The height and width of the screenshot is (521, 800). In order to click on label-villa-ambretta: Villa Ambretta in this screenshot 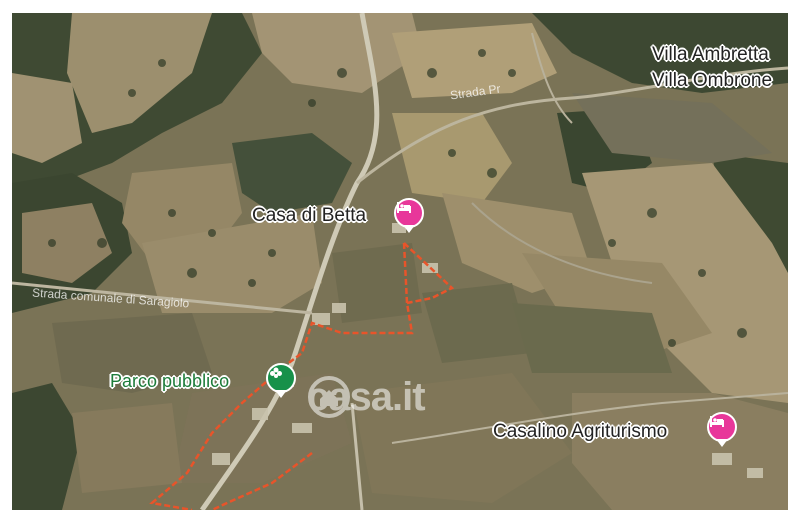, I will do `click(710, 55)`.